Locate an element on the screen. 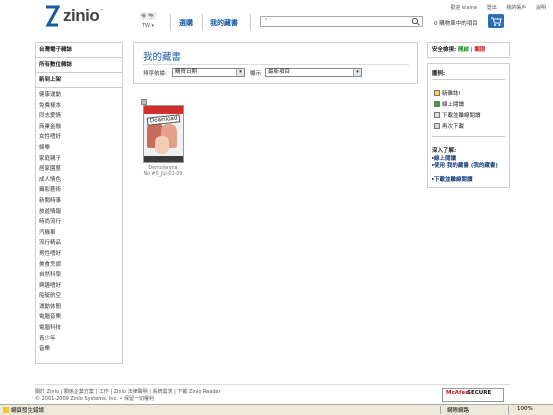  region-selector: TW ▾ is located at coordinates (148, 22).